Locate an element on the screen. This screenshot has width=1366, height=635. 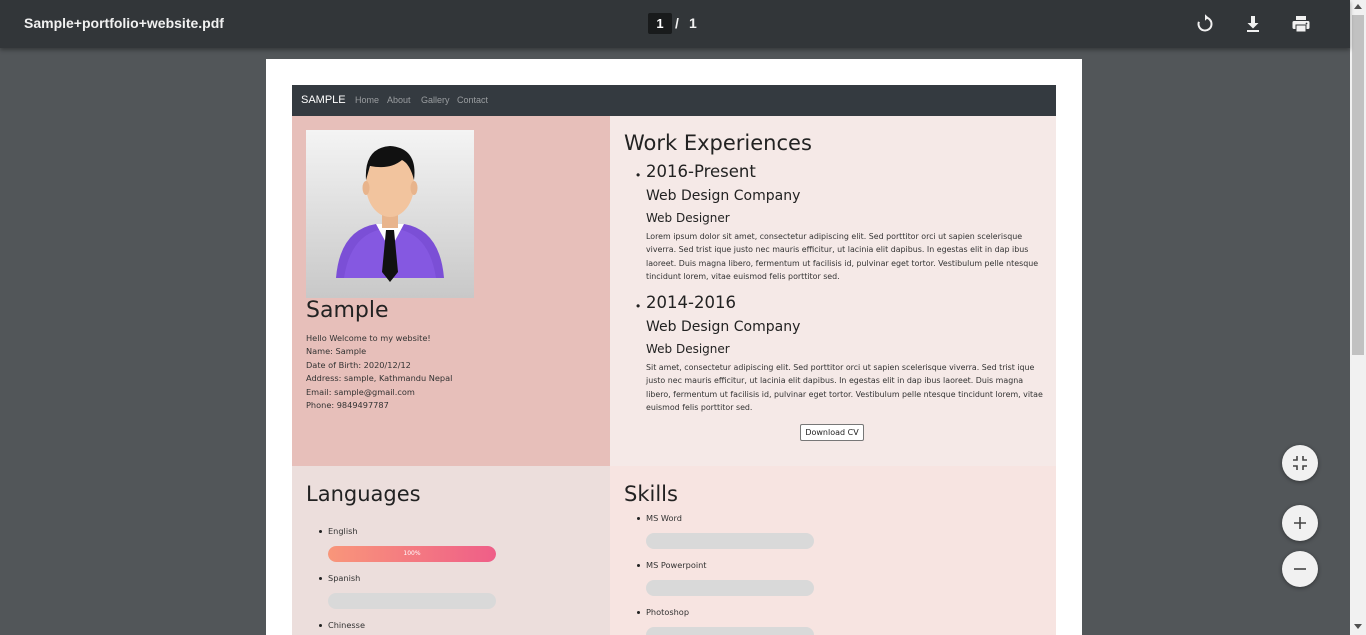
profile-info-line: Phone: 9849497787 is located at coordinates (347, 405).